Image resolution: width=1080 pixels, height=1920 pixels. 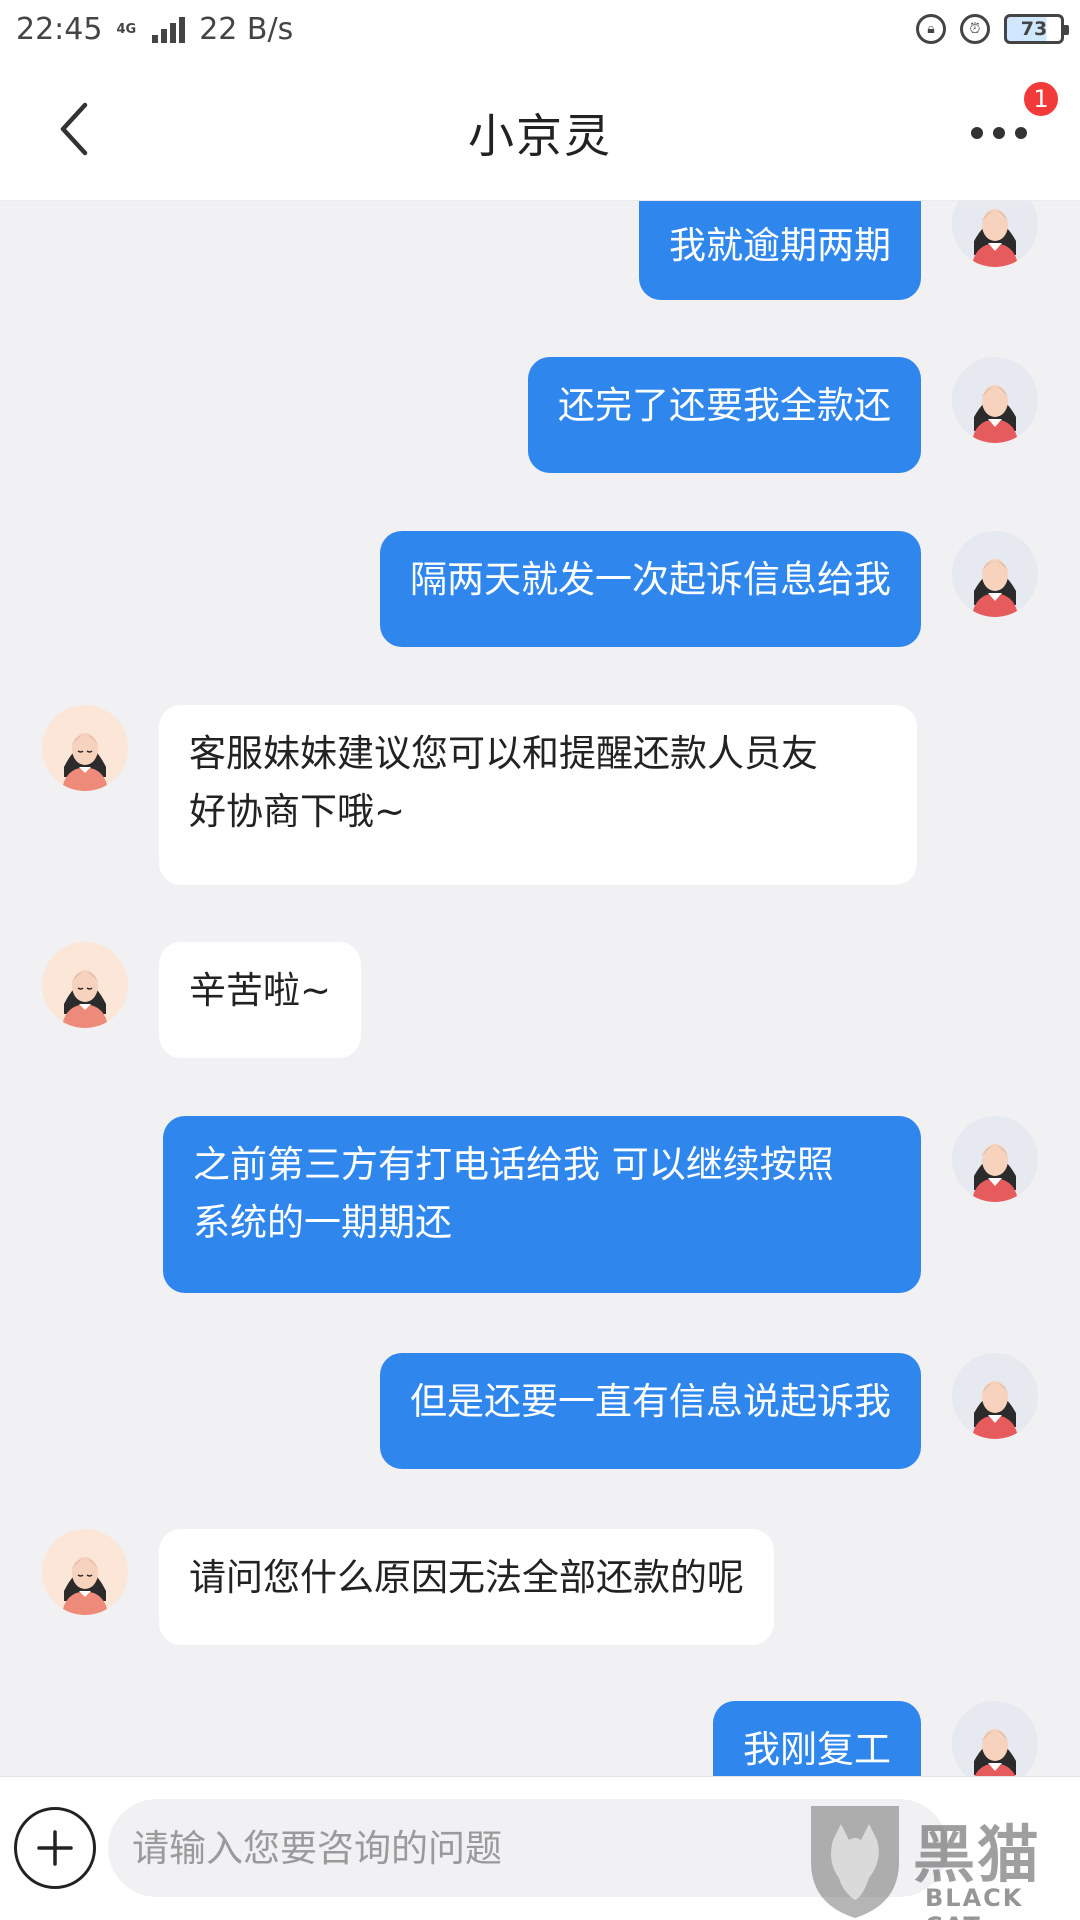 I want to click on outgoing-message-bubble: 我就逾期两期, so click(x=780, y=250).